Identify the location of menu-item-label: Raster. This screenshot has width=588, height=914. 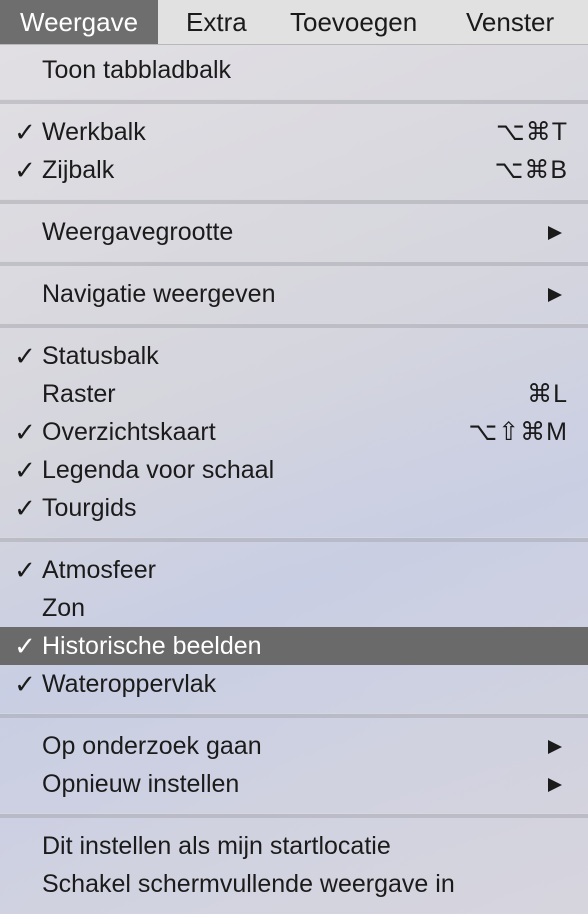
(79, 394).